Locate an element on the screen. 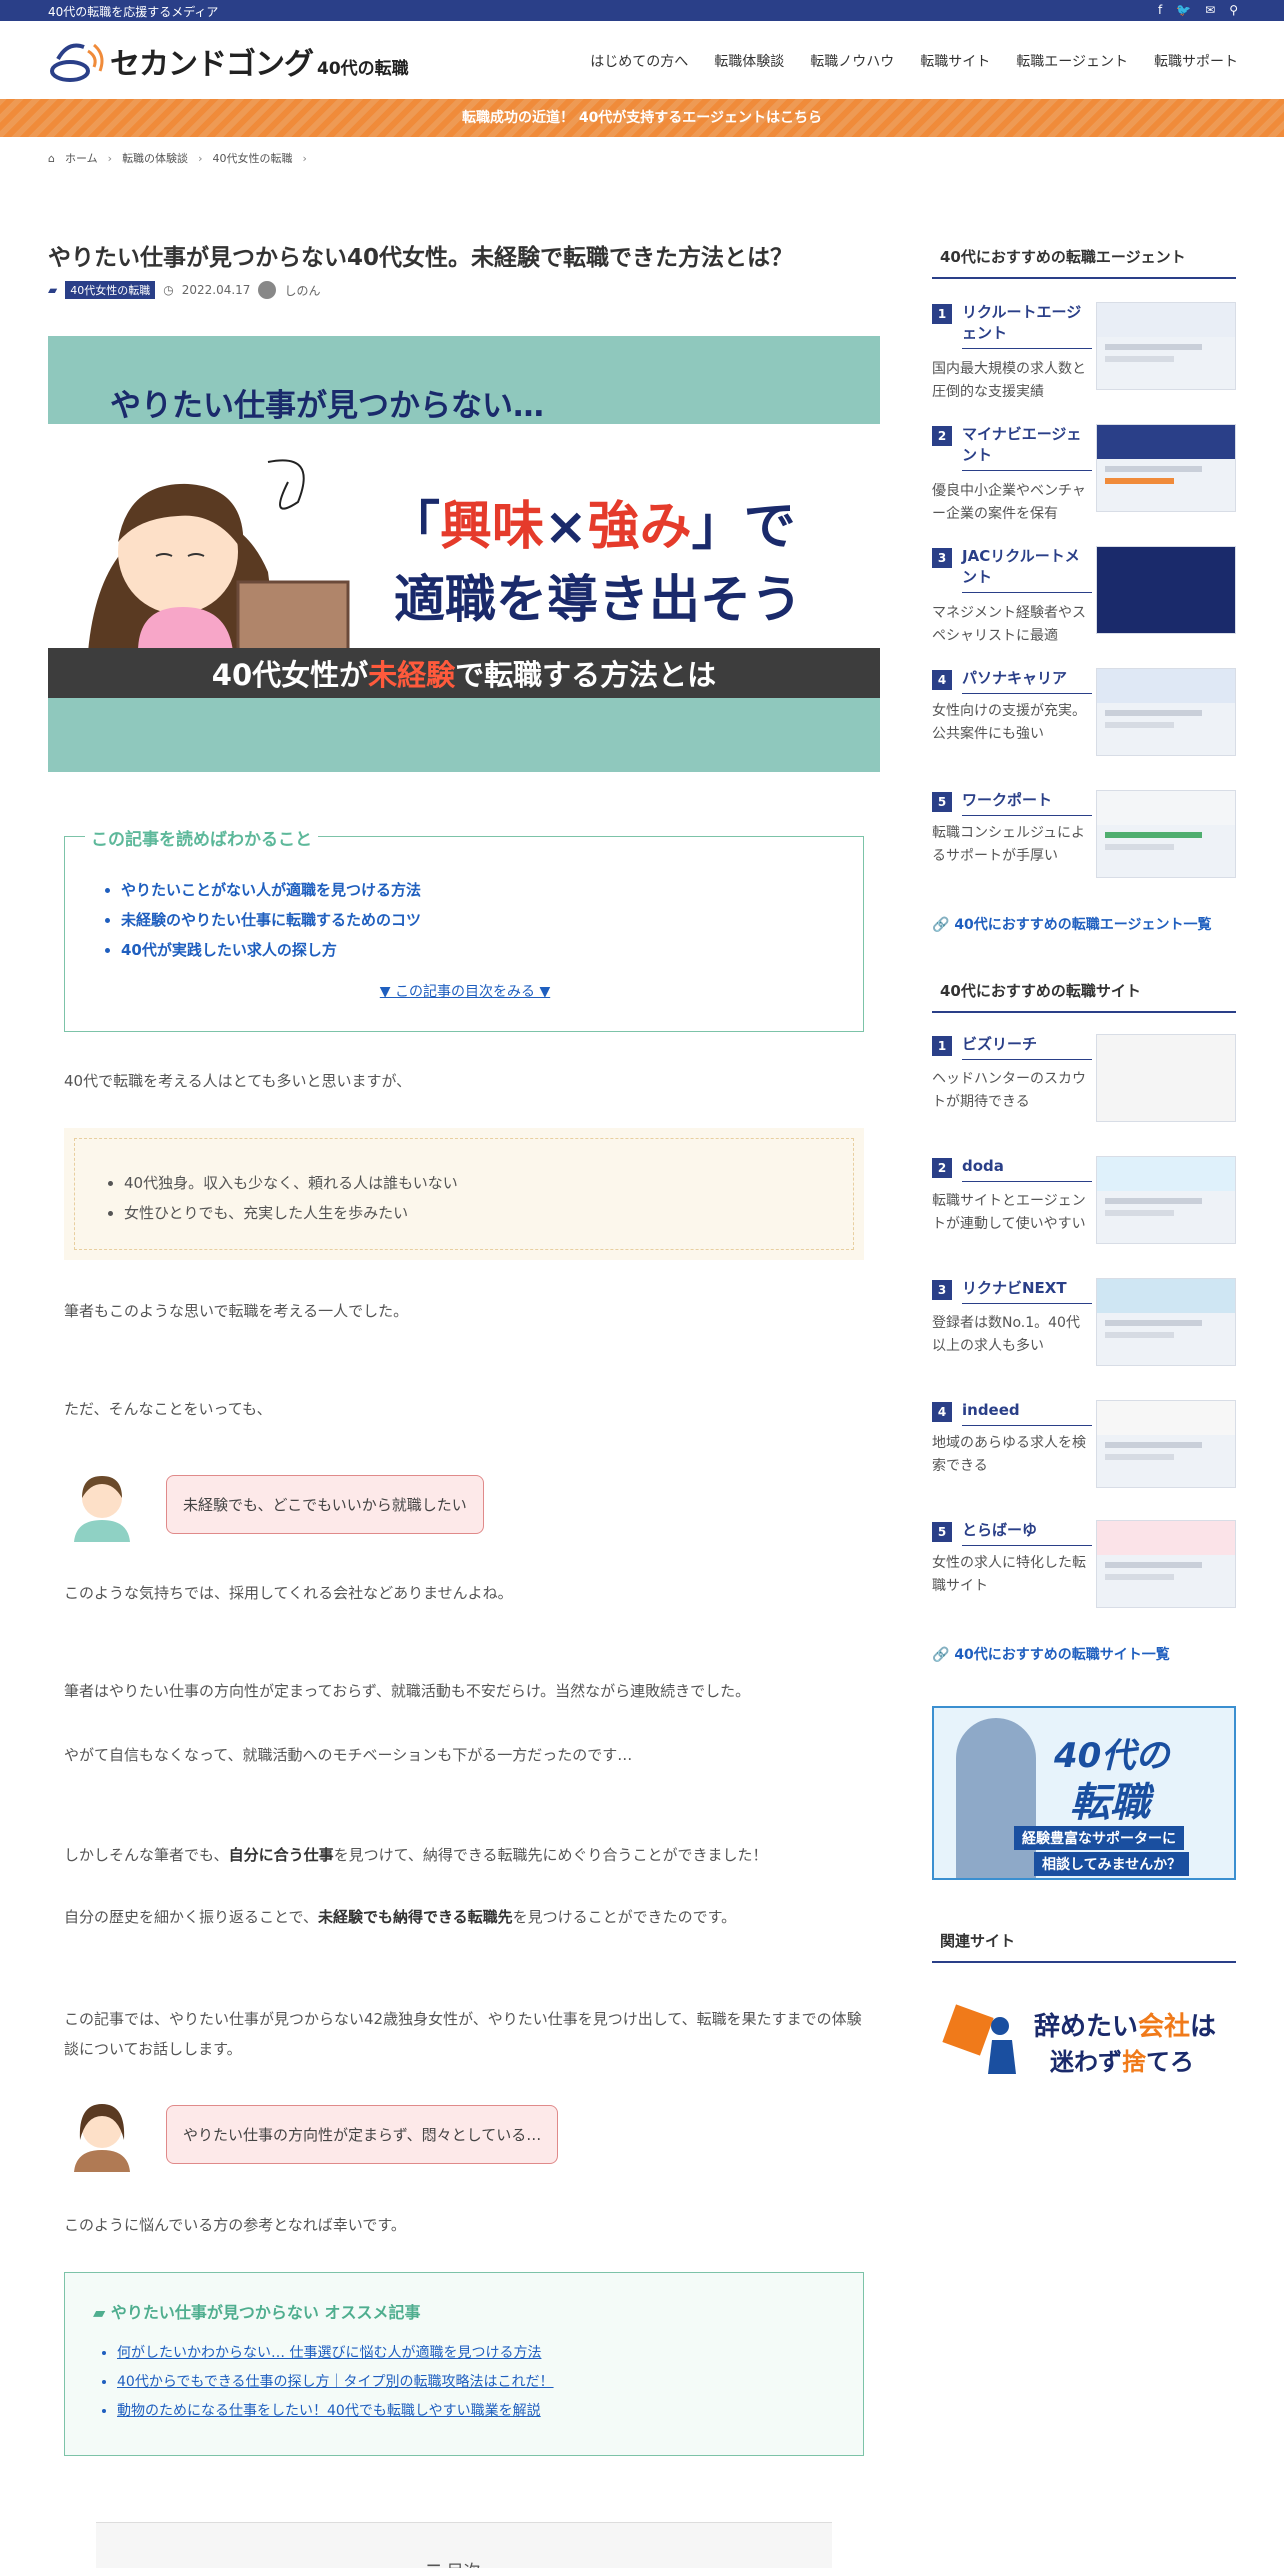  table-of-contents: ☰ 目次 is located at coordinates (464, 2545).